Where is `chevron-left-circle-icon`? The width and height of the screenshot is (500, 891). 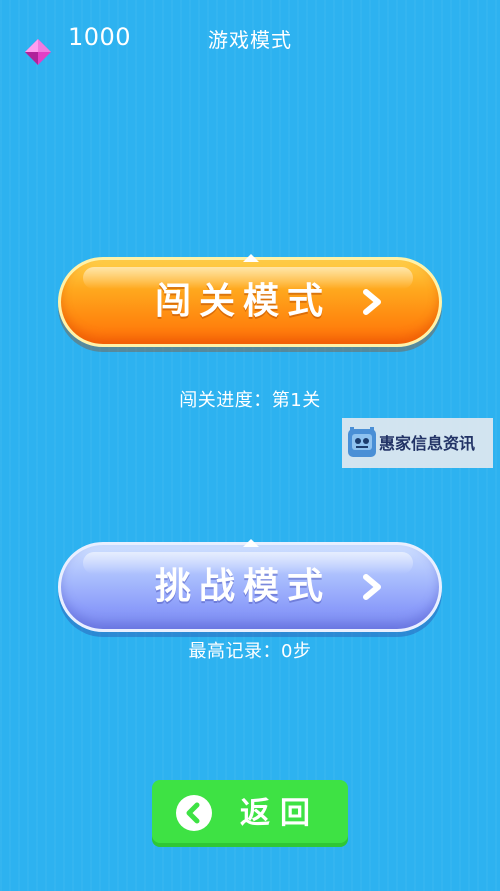
chevron-left-circle-icon is located at coordinates (194, 813).